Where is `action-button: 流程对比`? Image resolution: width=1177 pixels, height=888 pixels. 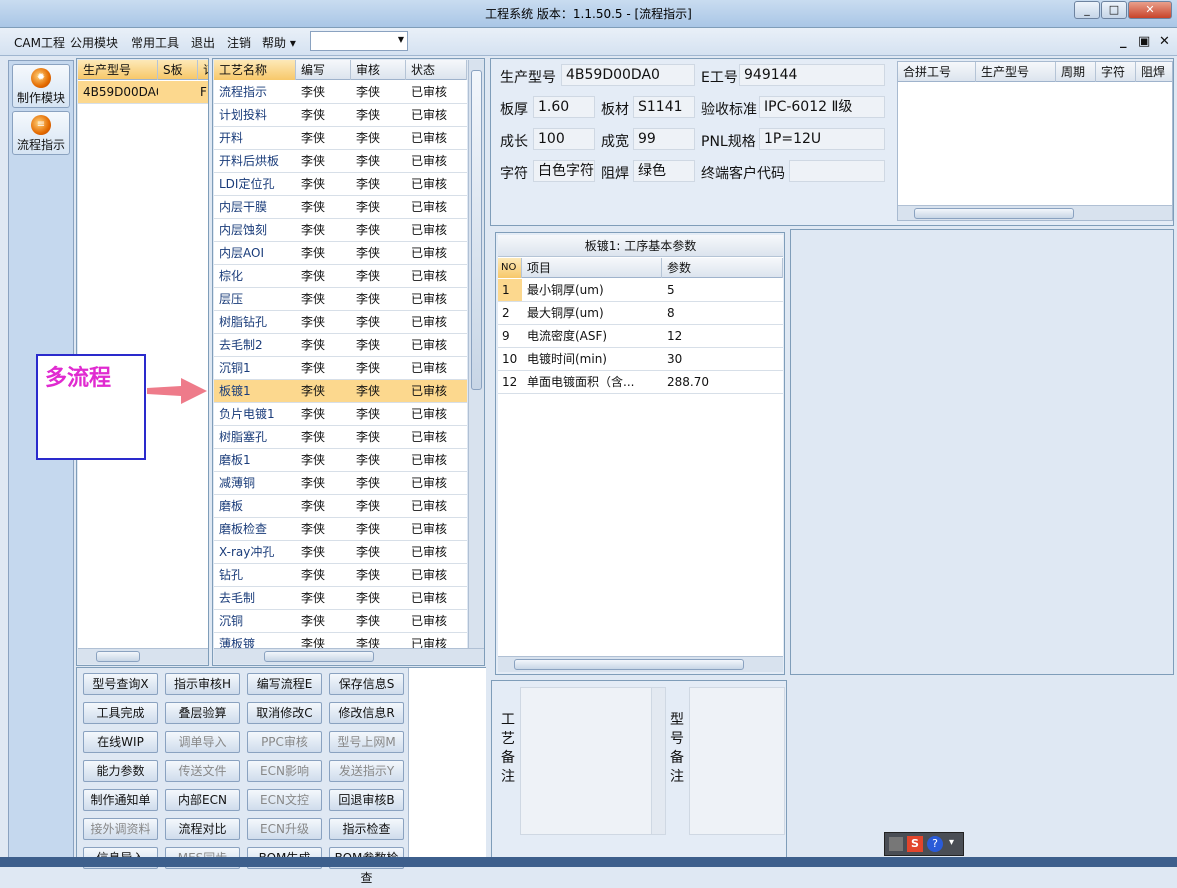 action-button: 流程对比 is located at coordinates (202, 829).